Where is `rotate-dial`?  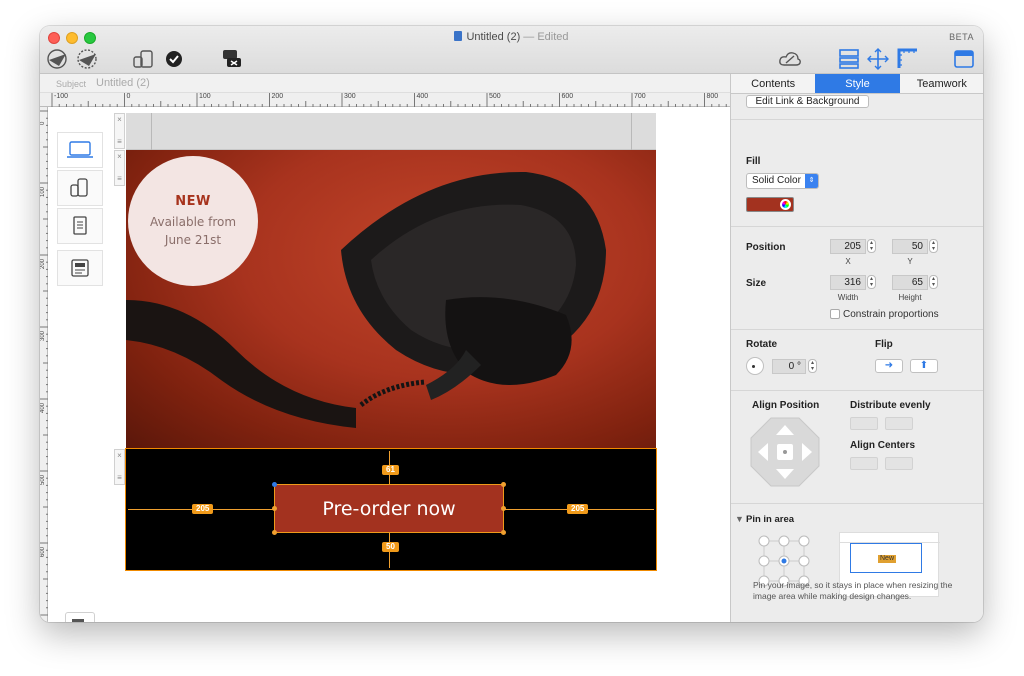
rotate-dial is located at coordinates (755, 366).